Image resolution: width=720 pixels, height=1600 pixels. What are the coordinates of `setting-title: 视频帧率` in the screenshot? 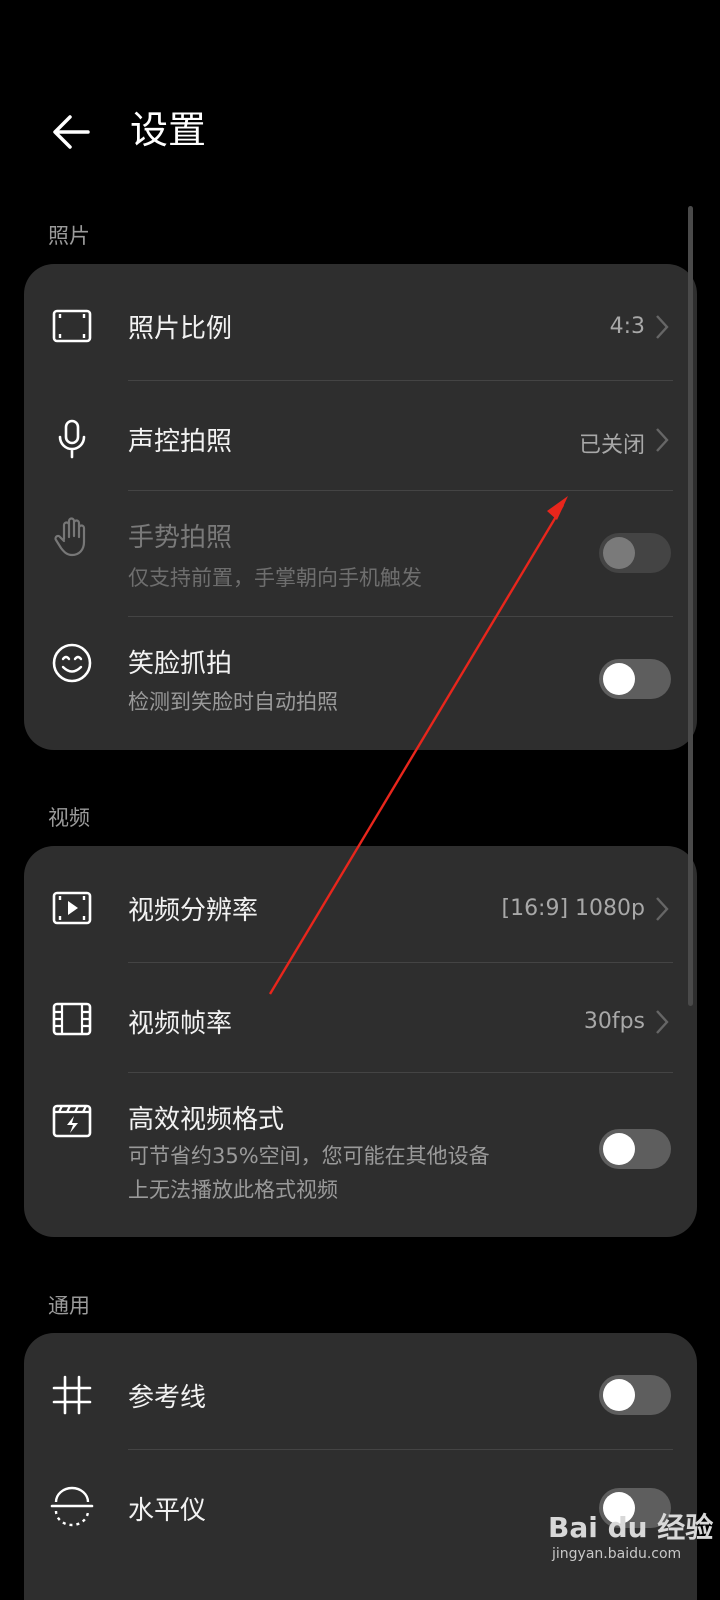 It's located at (180, 1024).